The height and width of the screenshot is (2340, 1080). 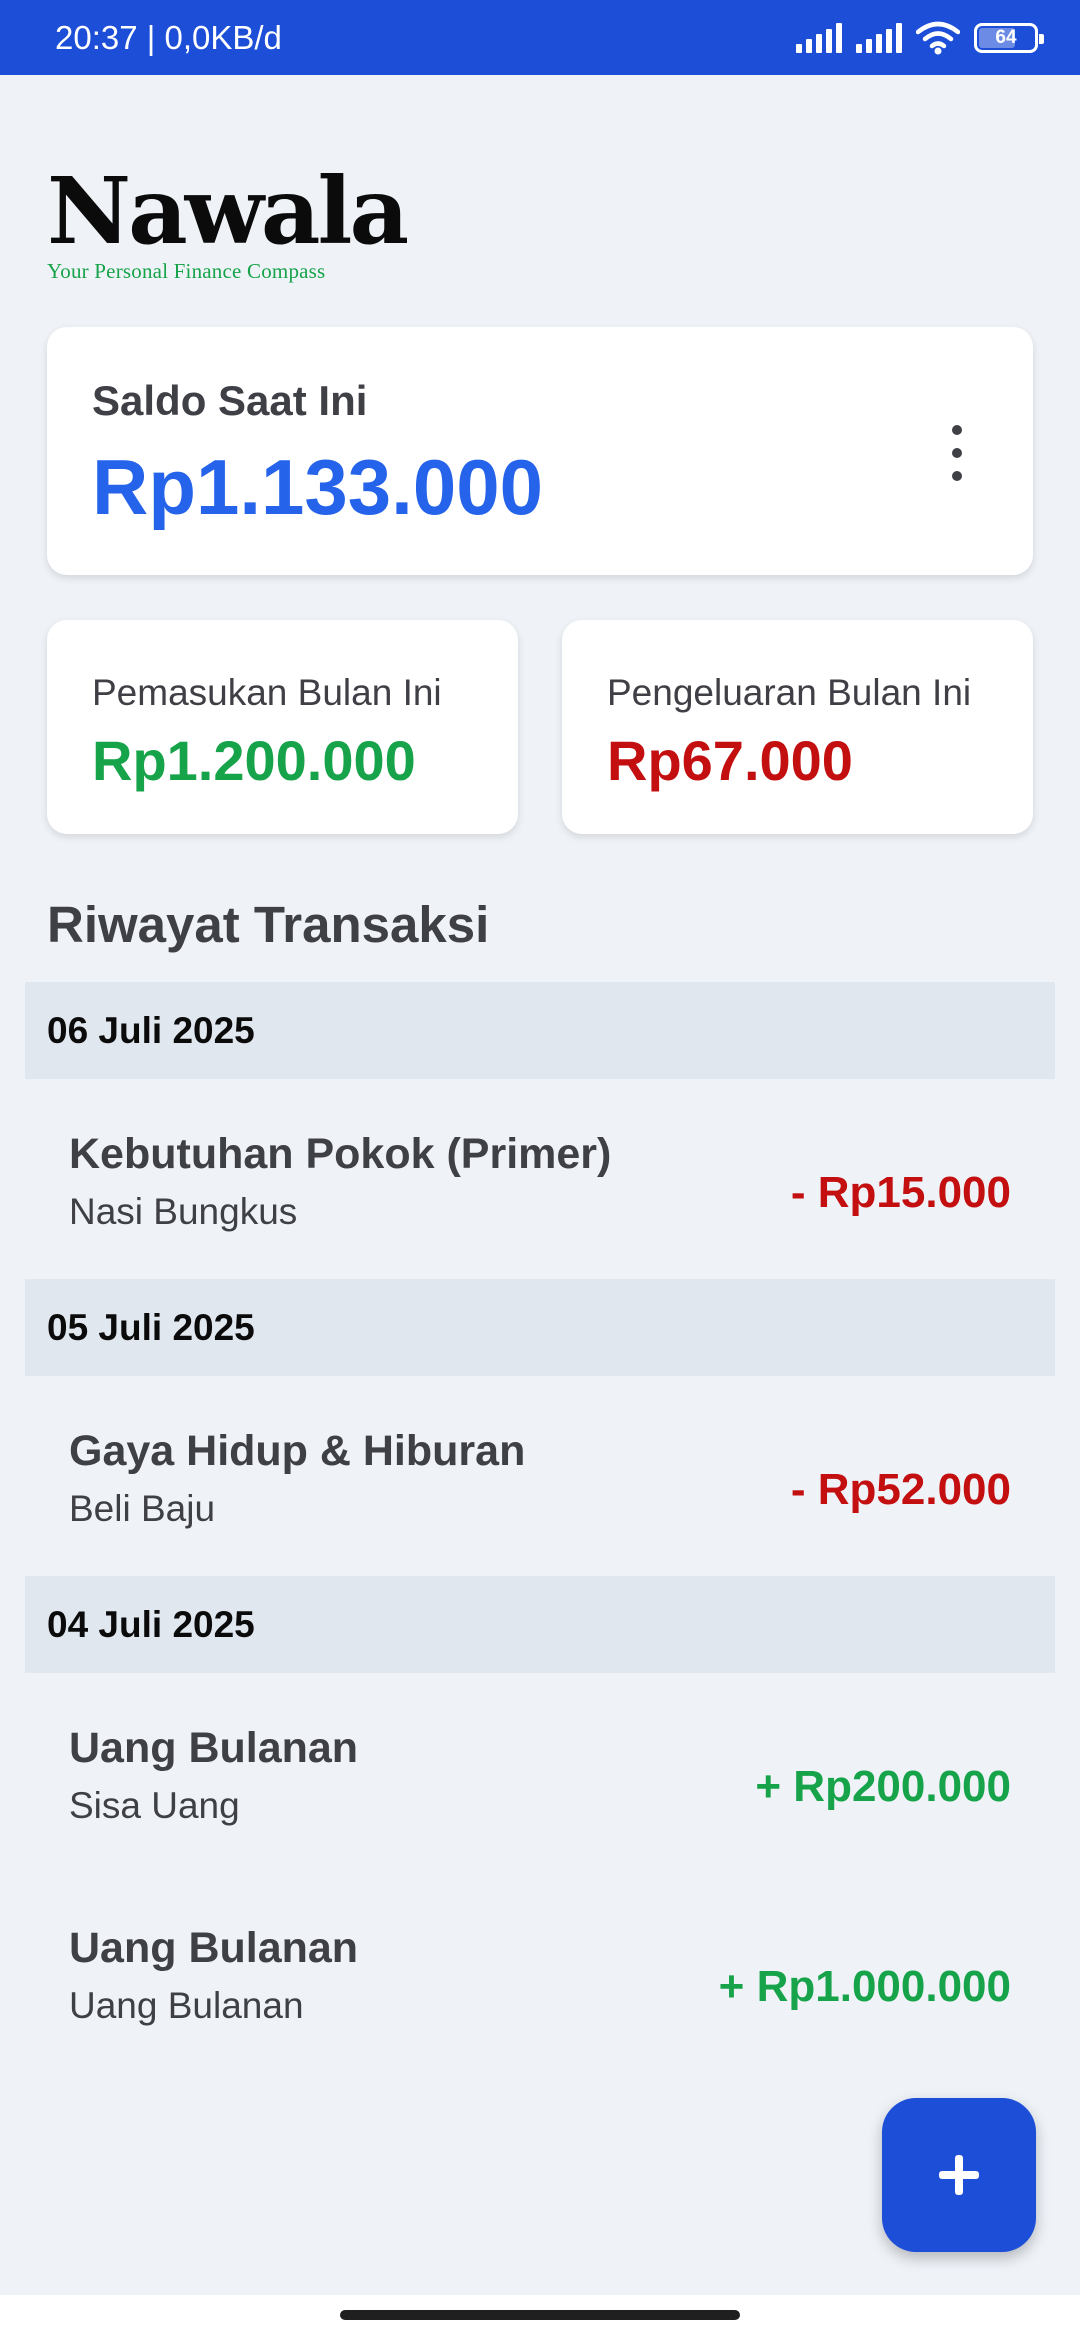 I want to click on plus-icon, so click(x=959, y=2175).